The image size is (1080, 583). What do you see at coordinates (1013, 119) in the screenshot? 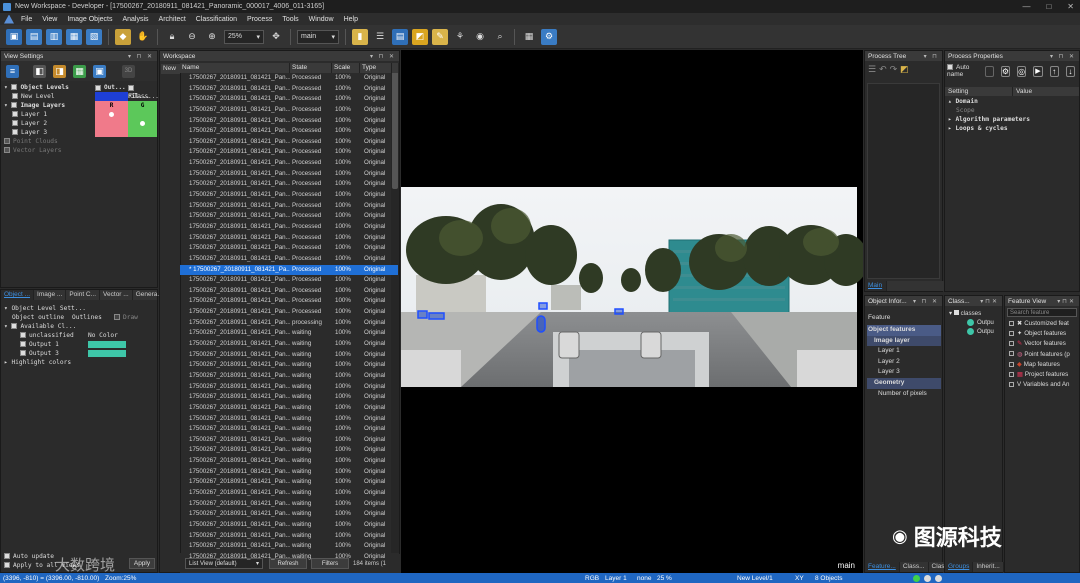
I see `pp-algorithm-parameters: ▸ Algorithm parameters` at bounding box center [1013, 119].